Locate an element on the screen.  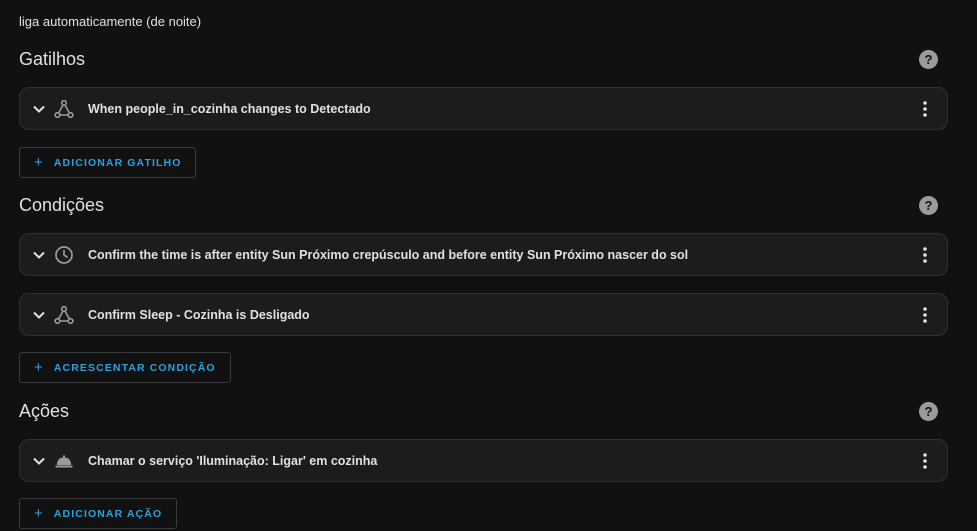
condition-label: Confirm Sleep - Cozinha is Desligado is located at coordinates (199, 314).